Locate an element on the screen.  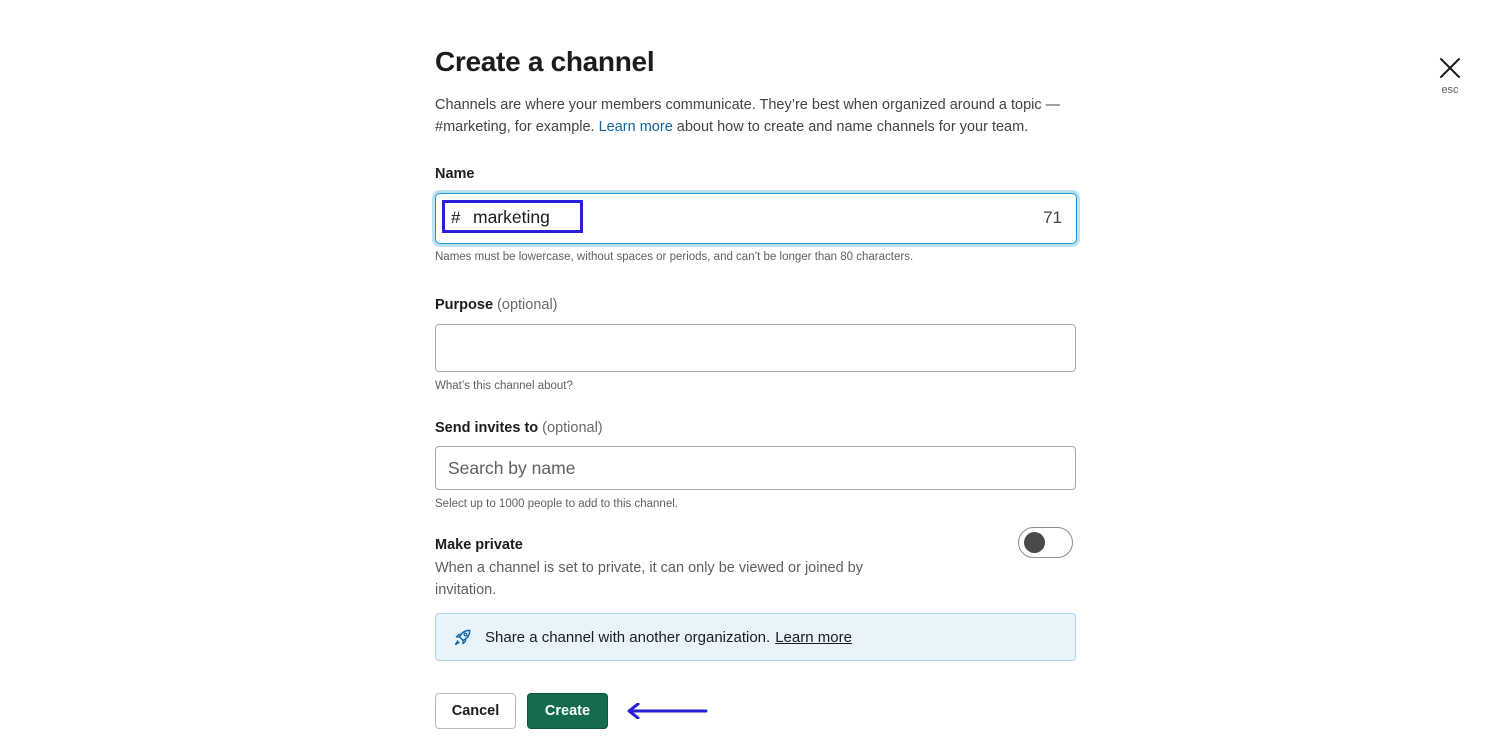
annotation-highlight-box is located at coordinates (512, 216).